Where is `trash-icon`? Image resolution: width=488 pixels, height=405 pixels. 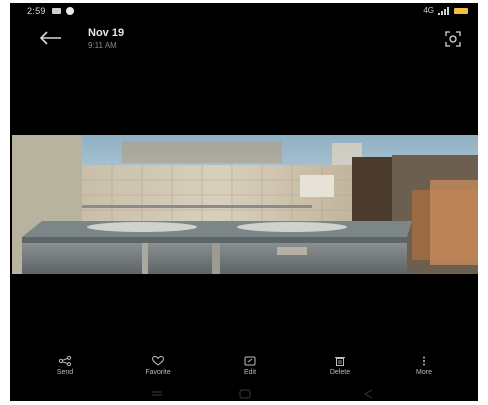
trash-icon is located at coordinates (340, 361).